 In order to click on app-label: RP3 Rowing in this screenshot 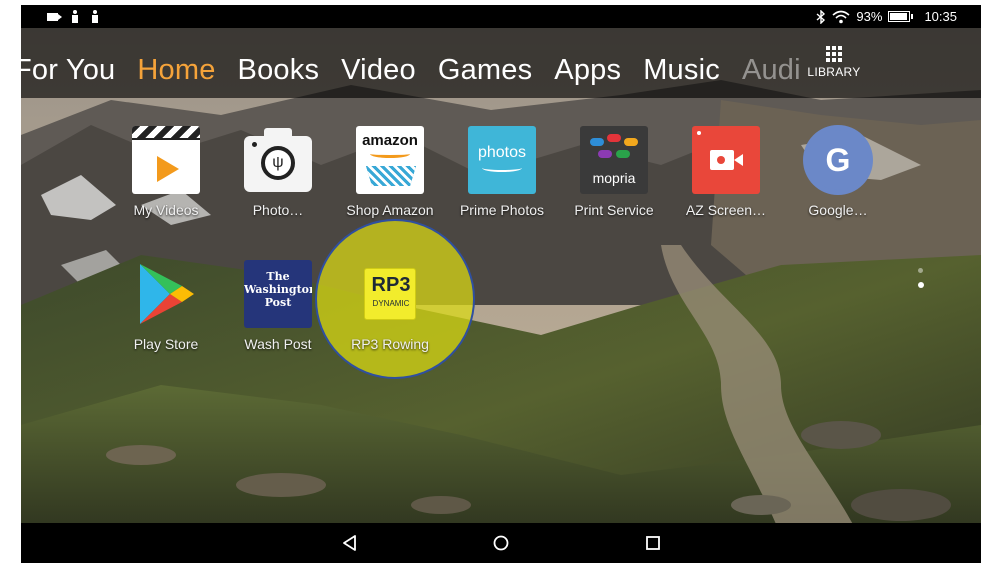, I will do `click(390, 344)`.